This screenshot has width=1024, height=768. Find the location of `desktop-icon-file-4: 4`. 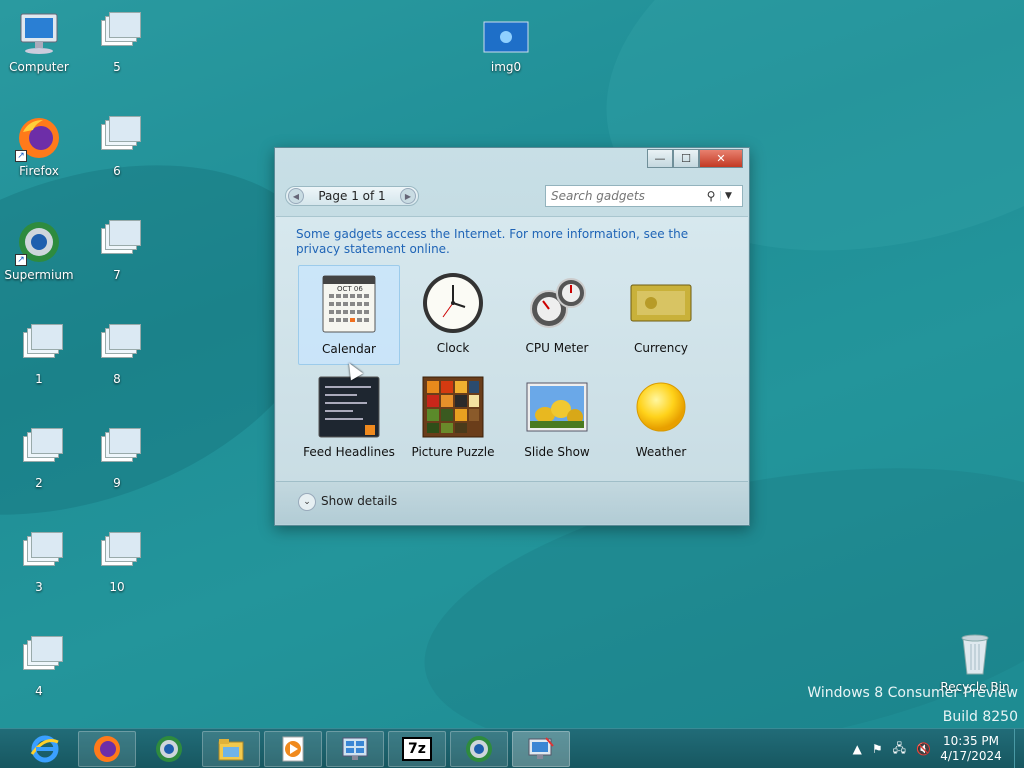

desktop-icon-file-4: 4 is located at coordinates (39, 666).